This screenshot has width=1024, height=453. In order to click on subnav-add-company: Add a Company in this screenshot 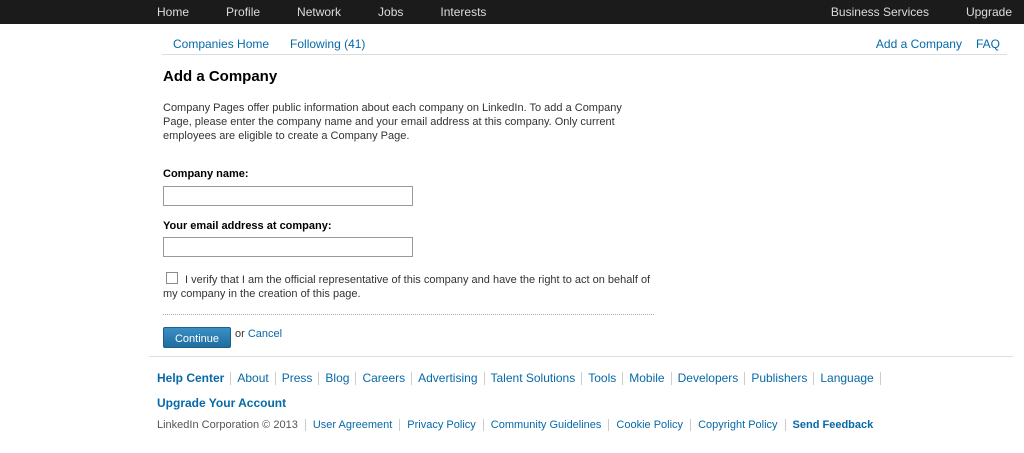, I will do `click(919, 44)`.